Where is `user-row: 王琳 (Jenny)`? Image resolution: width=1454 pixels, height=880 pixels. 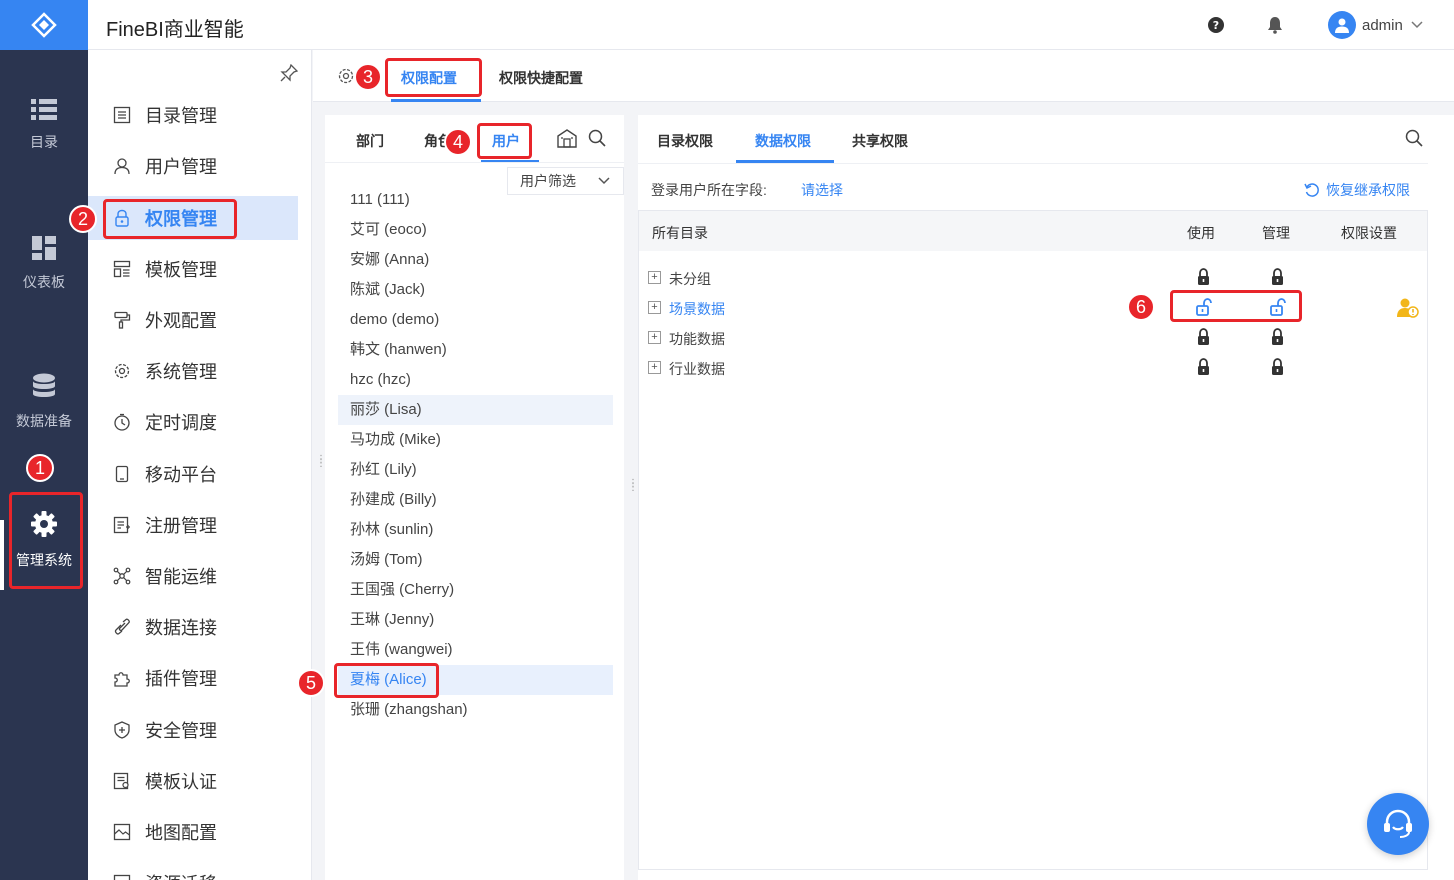
user-row: 王琳 (Jenny) is located at coordinates (475, 620).